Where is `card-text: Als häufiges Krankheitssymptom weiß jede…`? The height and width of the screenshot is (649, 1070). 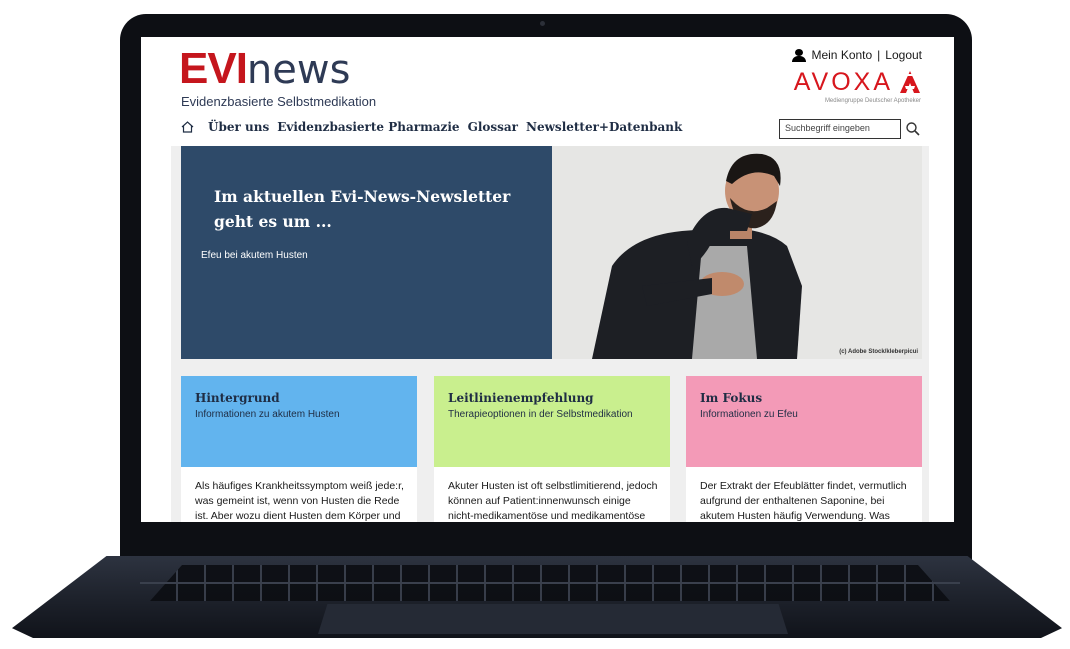
card-text: Als häufiges Krankheitssymptom weiß jede… is located at coordinates (299, 501).